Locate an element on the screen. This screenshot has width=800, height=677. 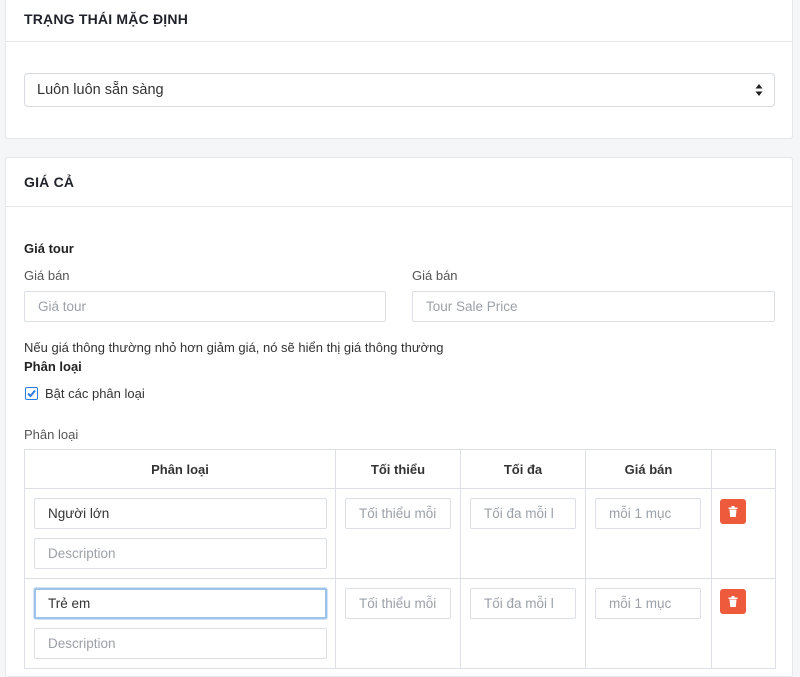
category-name-input: Trẻ em is located at coordinates (180, 603).